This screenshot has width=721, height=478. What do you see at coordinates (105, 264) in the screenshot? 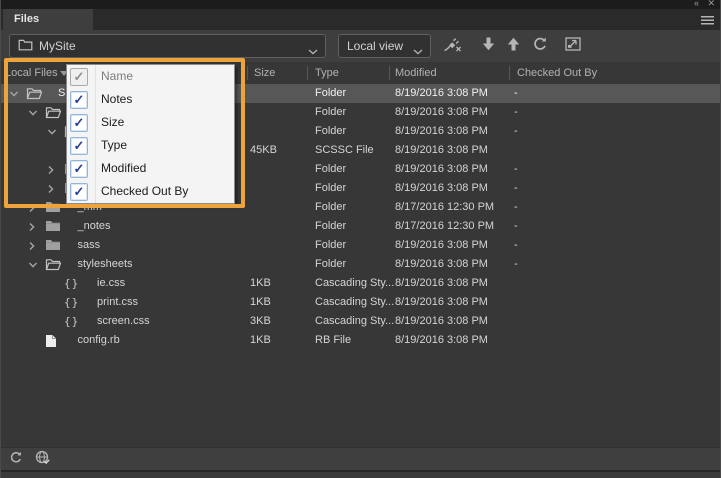
I see `file-name: stylesheets` at bounding box center [105, 264].